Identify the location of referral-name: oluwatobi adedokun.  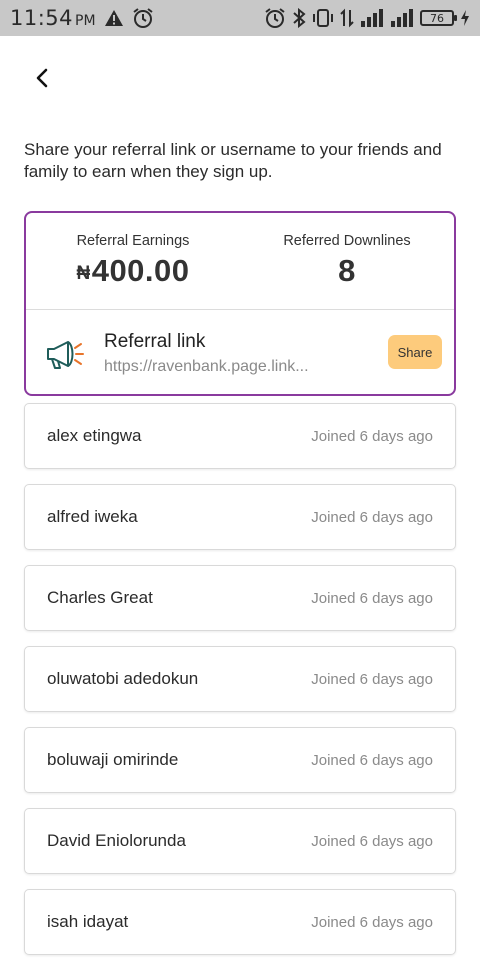
(123, 678).